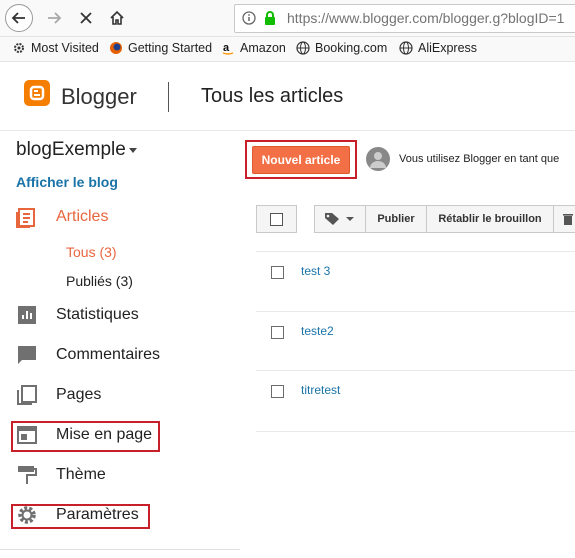 Image resolution: width=575 pixels, height=558 pixels. Describe the element at coordinates (65, 48) in the screenshot. I see `bookmark-label: Most Visited` at that location.